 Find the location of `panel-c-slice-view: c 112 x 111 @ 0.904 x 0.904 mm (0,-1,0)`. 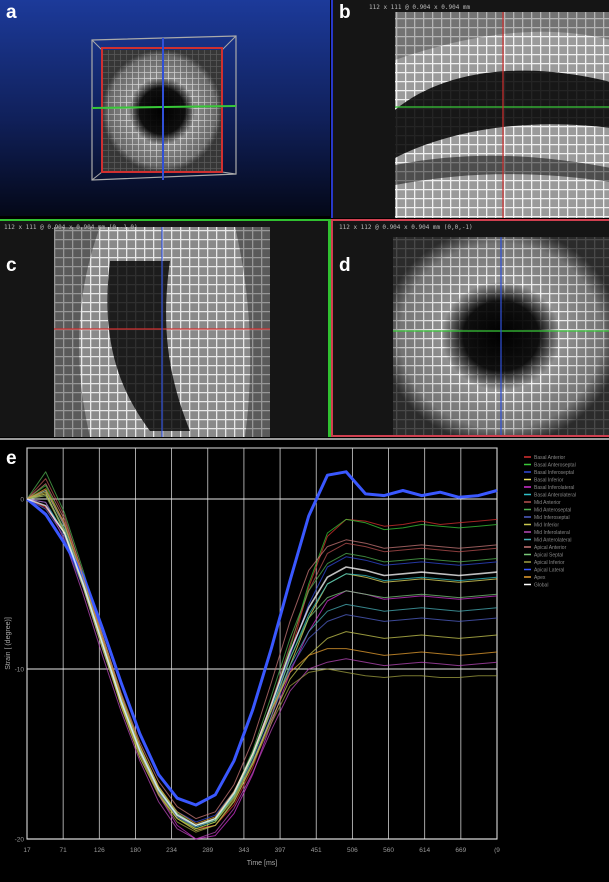

panel-c-slice-view: c 112 x 111 @ 0.904 x 0.904 mm (0,-1,0) is located at coordinates (165, 328).